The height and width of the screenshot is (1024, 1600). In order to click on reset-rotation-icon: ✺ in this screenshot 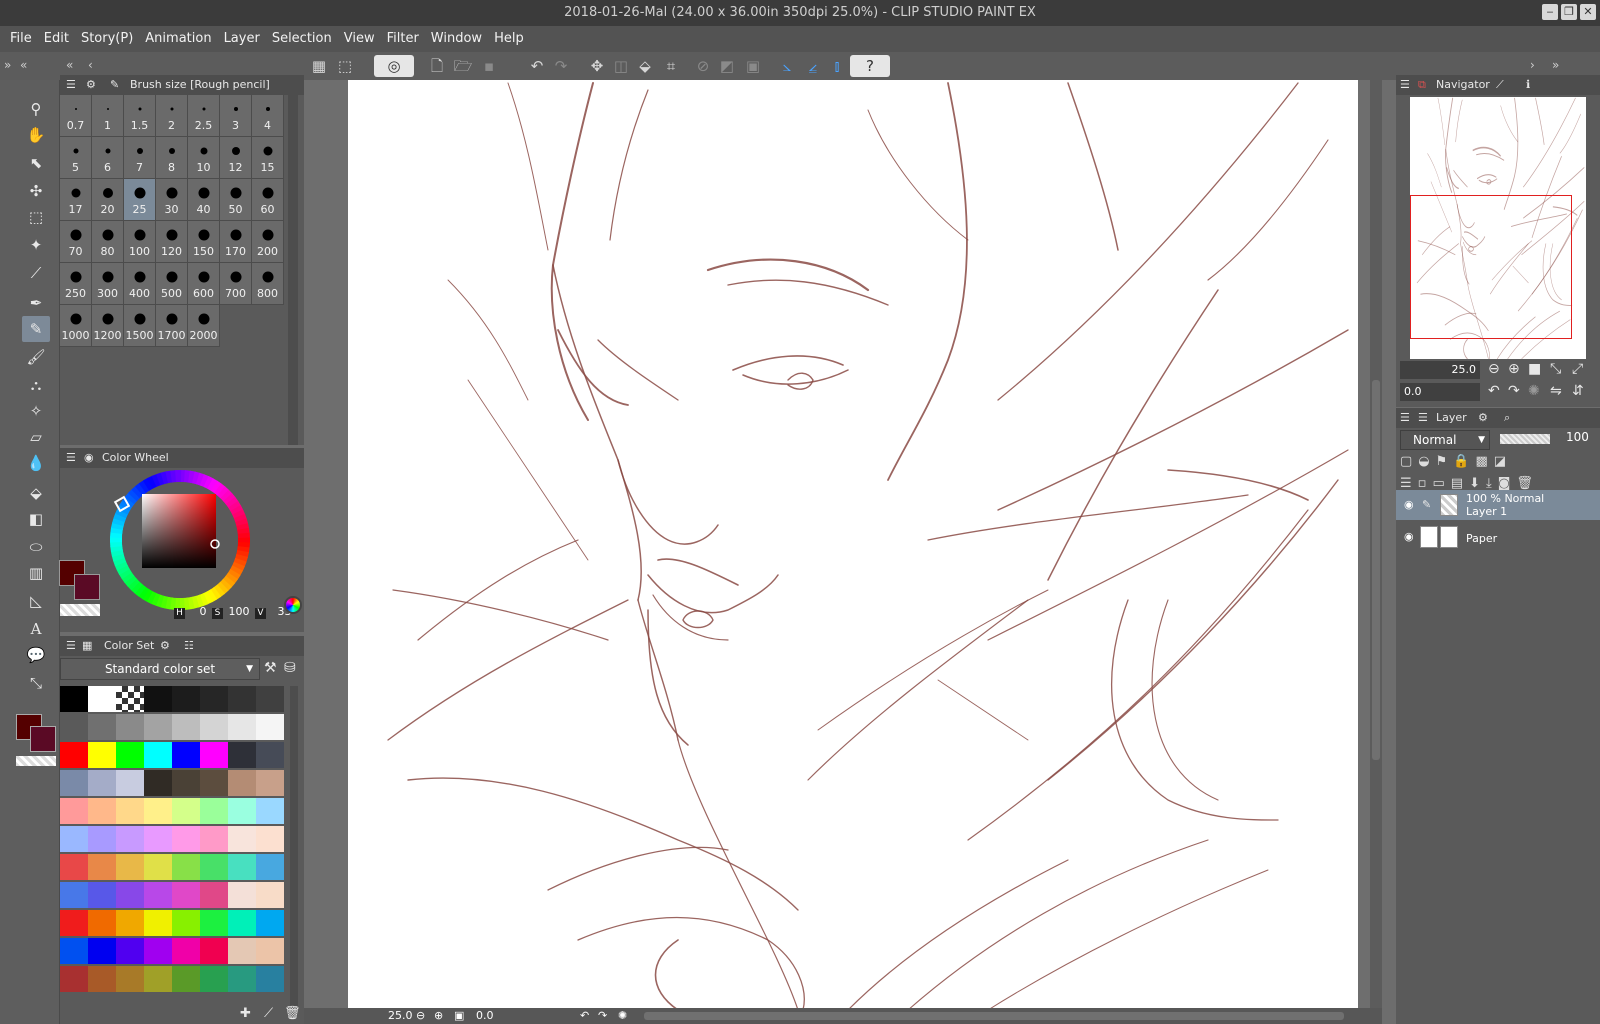, I will do `click(1534, 391)`.